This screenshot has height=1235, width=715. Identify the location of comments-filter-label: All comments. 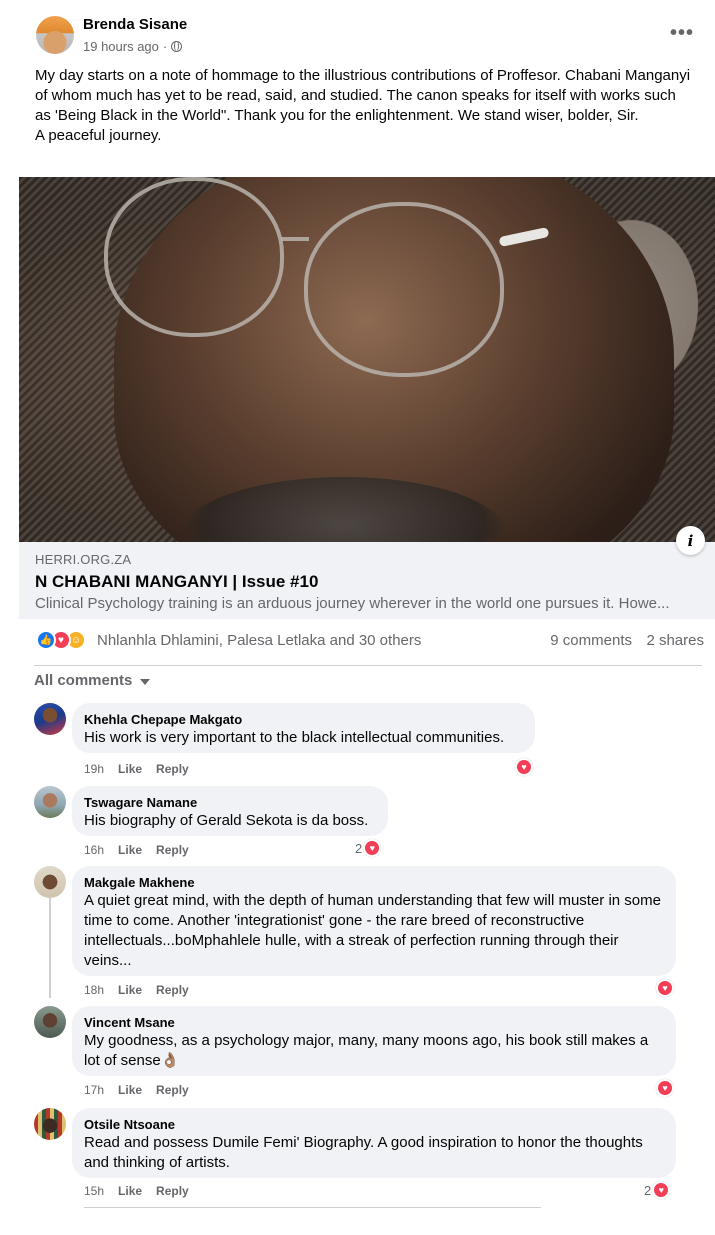
(83, 680).